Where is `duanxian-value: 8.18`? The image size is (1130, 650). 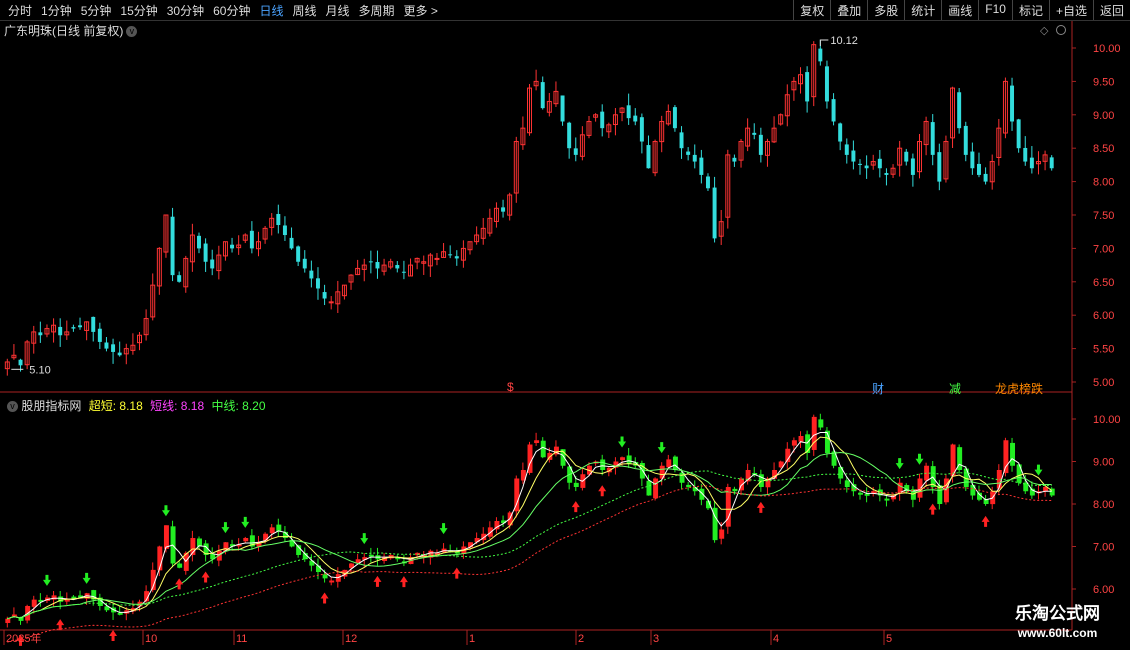 duanxian-value: 8.18 is located at coordinates (192, 406).